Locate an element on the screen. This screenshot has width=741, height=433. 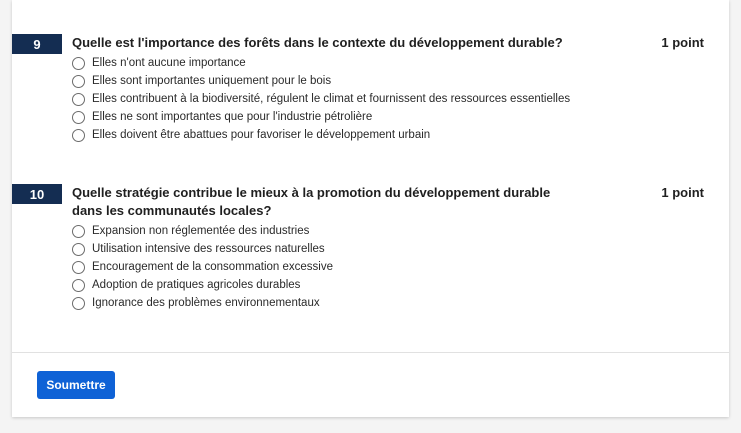
answer-option-label: Adoption de pratiques agricoles durables is located at coordinates (196, 285).